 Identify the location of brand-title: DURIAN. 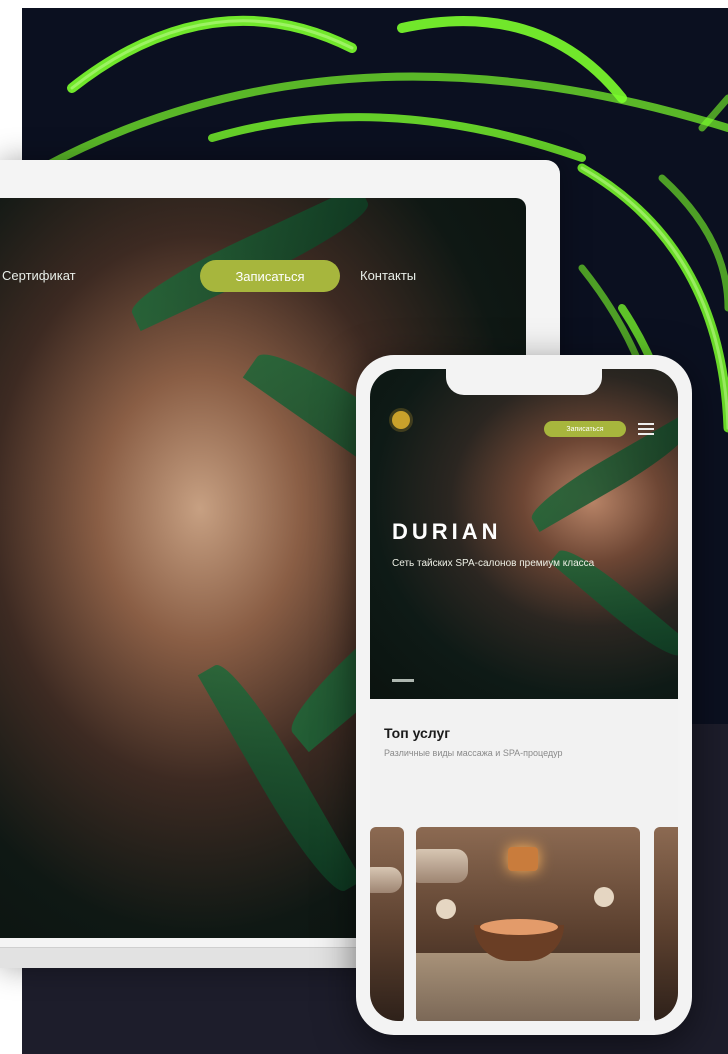
(447, 531).